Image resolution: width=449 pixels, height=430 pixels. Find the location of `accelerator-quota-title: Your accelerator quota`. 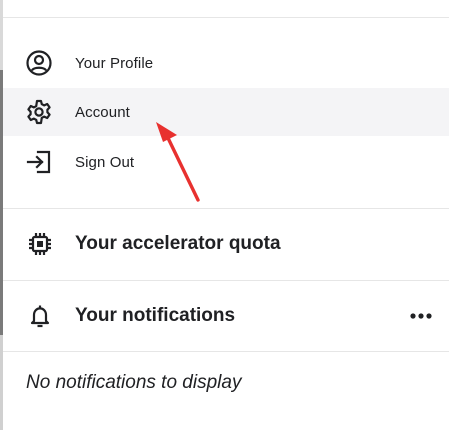

accelerator-quota-title: Your accelerator quota is located at coordinates (178, 243).